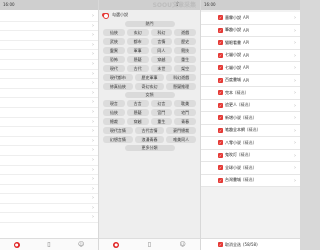 This screenshot has height=250, width=320. Describe the element at coordinates (114, 50) in the screenshot. I see `category-chip: 靈異` at that location.